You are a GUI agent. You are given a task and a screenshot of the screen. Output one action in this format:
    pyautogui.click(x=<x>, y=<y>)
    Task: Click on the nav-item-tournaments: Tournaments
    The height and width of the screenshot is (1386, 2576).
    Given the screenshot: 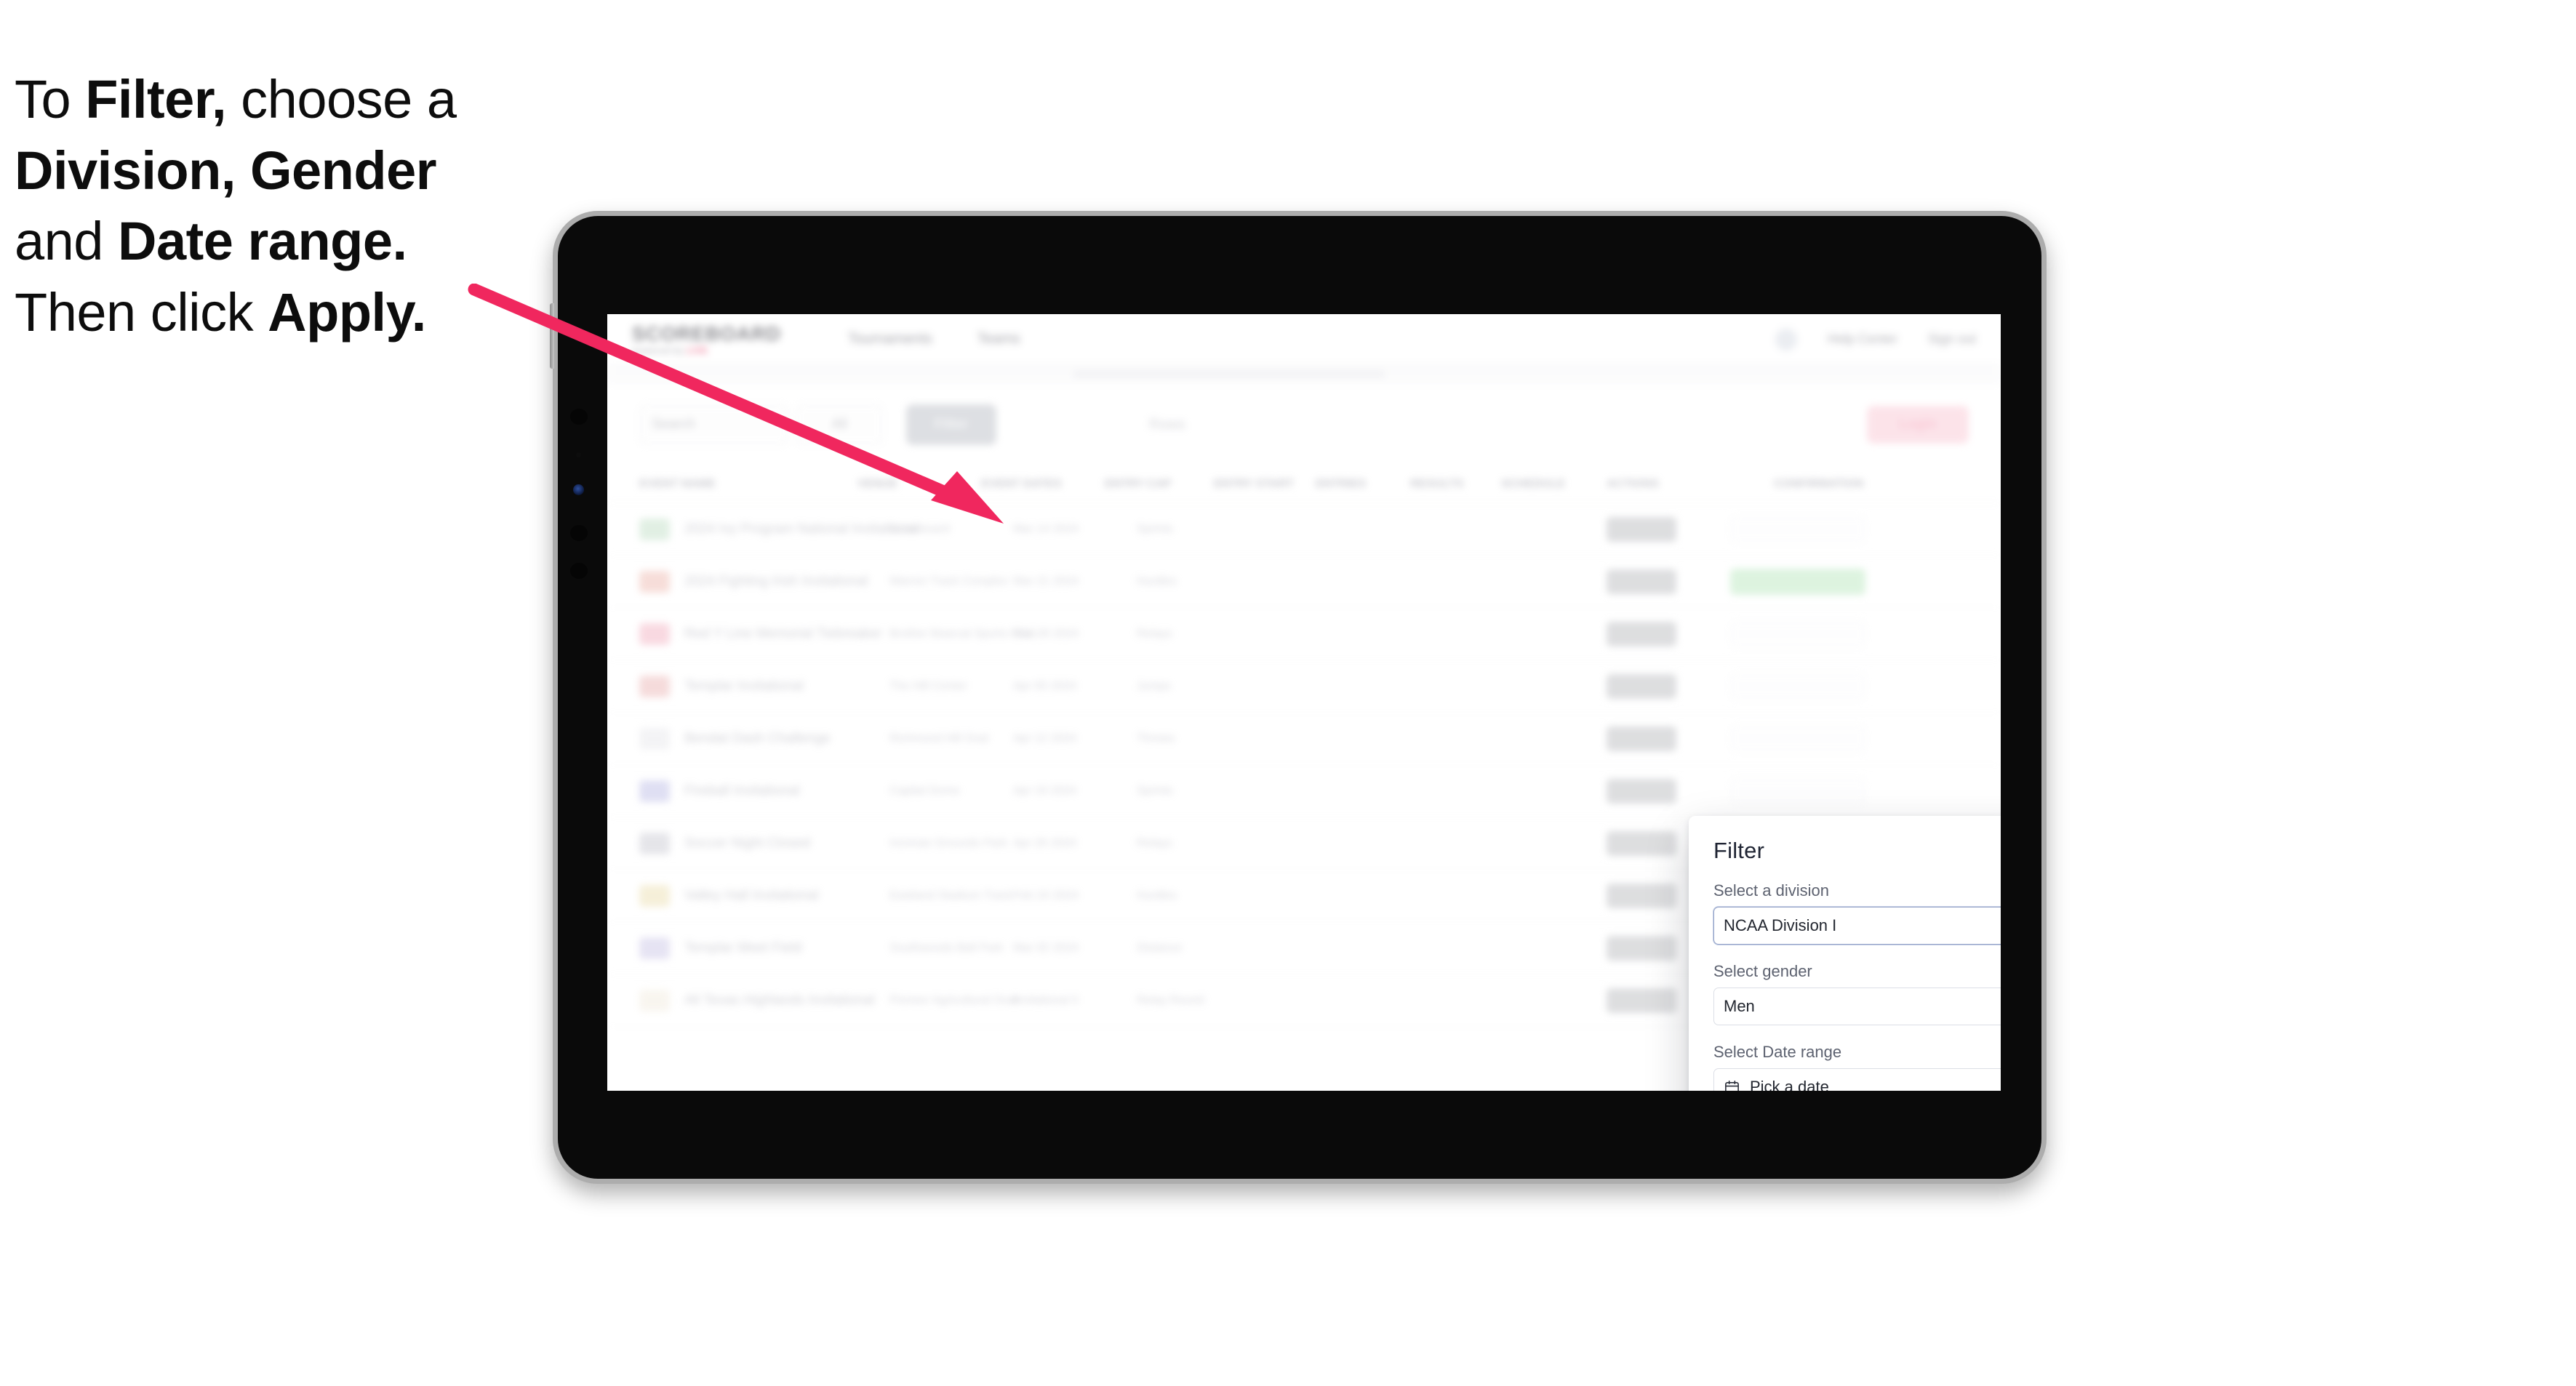 What is the action you would take?
    pyautogui.click(x=890, y=340)
    